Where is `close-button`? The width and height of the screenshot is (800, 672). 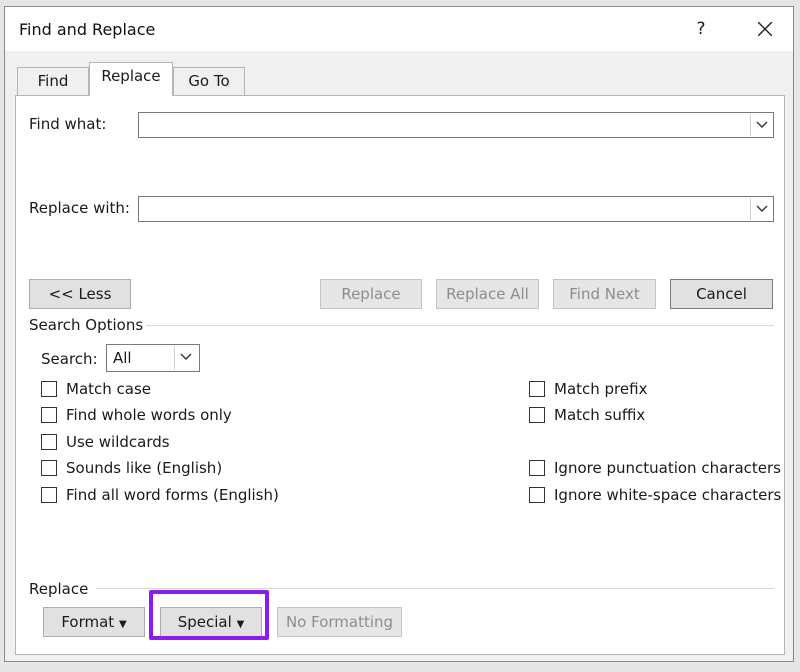
close-button is located at coordinates (765, 29).